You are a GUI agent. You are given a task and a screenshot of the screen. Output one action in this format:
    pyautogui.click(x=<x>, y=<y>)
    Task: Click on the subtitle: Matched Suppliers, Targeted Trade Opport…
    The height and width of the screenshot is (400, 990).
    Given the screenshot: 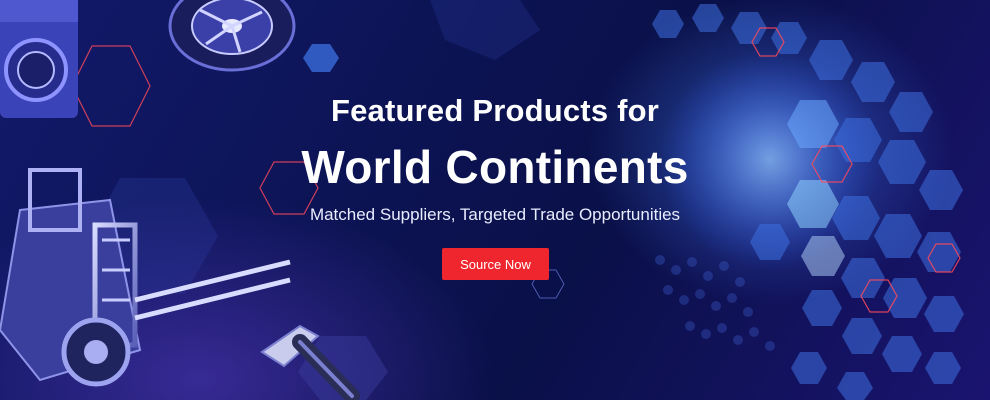 What is the action you would take?
    pyautogui.click(x=495, y=214)
    